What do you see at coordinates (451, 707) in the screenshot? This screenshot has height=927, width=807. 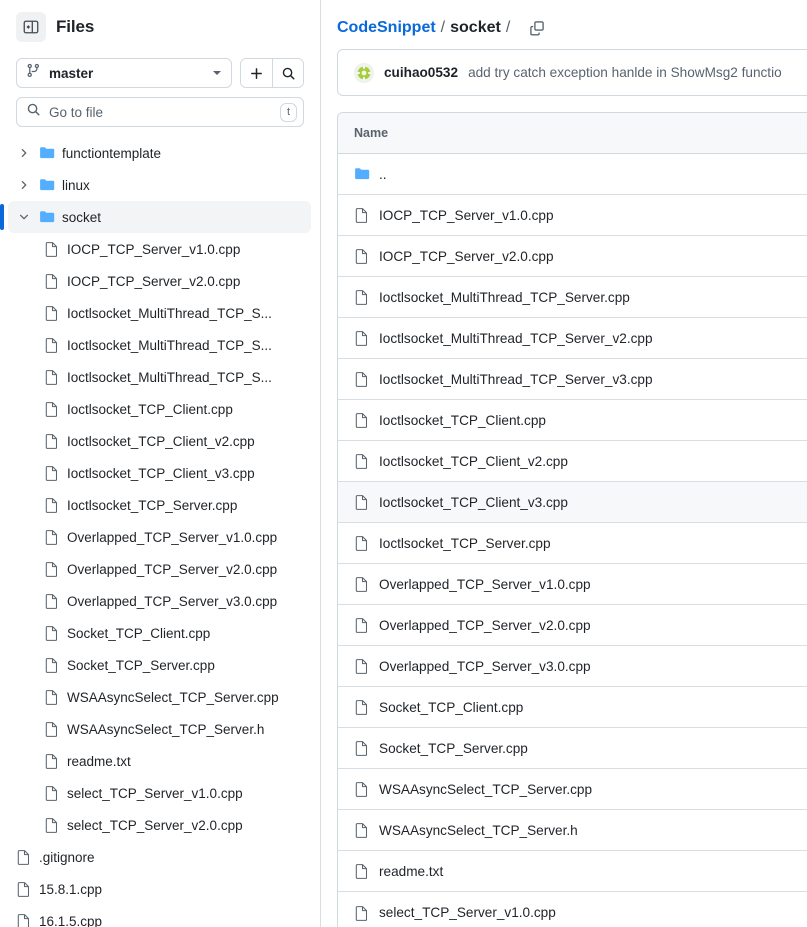 I see `file-name-link: Socket_TCP_Client.cpp` at bounding box center [451, 707].